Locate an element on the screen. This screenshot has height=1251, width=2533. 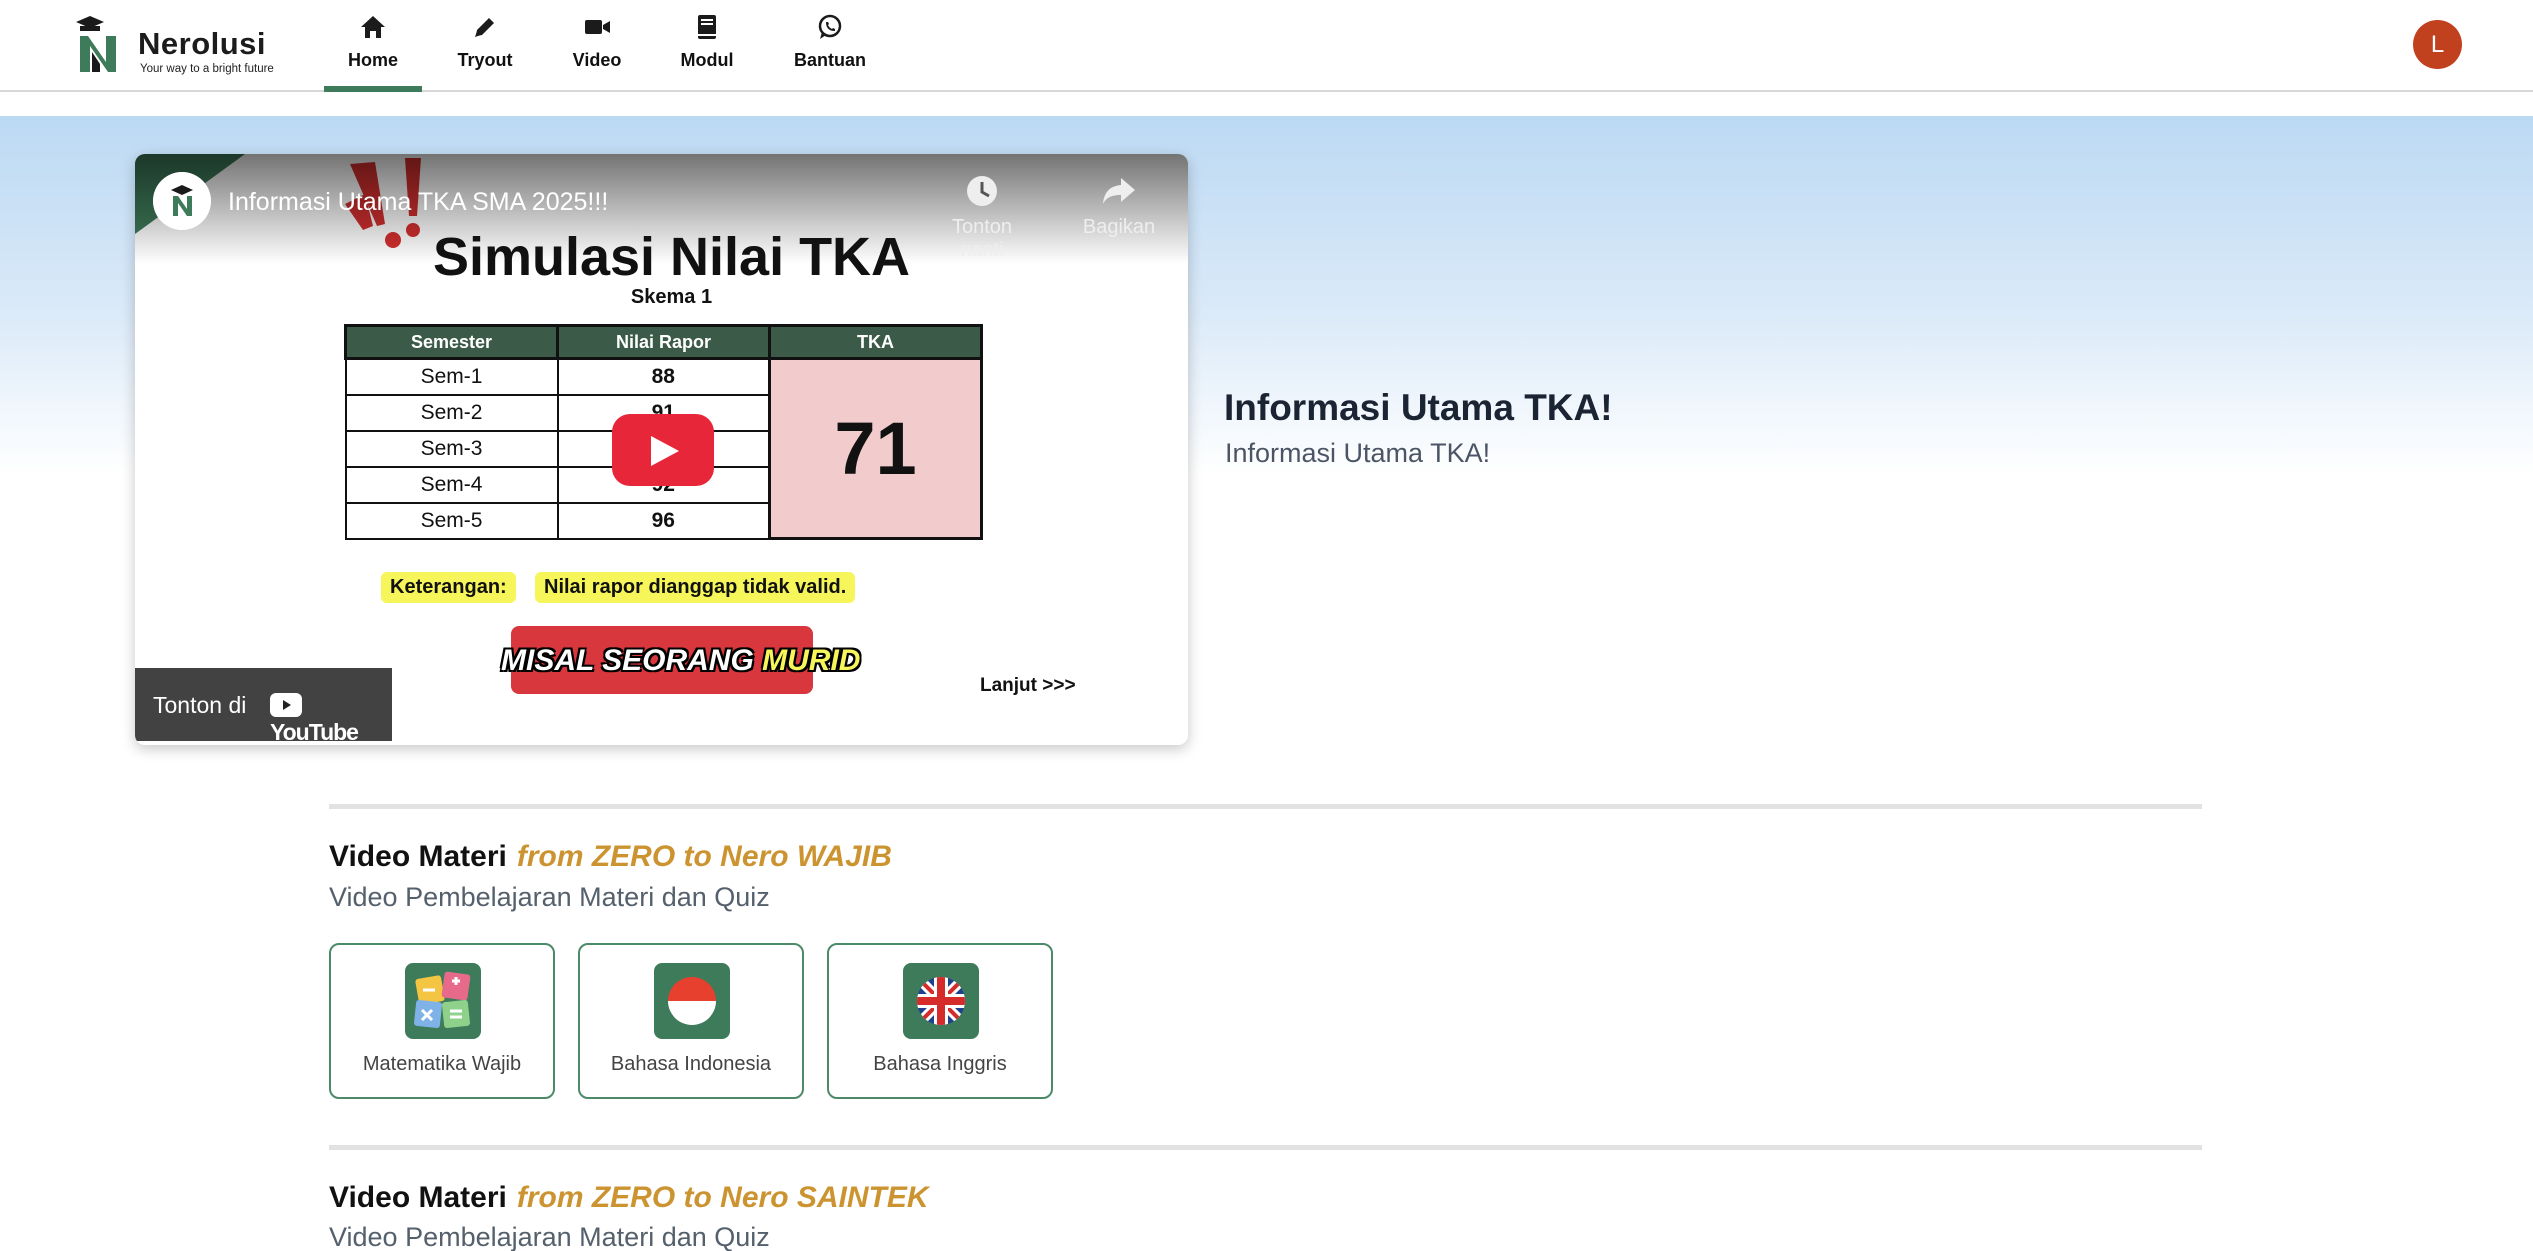
card-label: Bahasa Indonesia is located at coordinates (691, 1064).